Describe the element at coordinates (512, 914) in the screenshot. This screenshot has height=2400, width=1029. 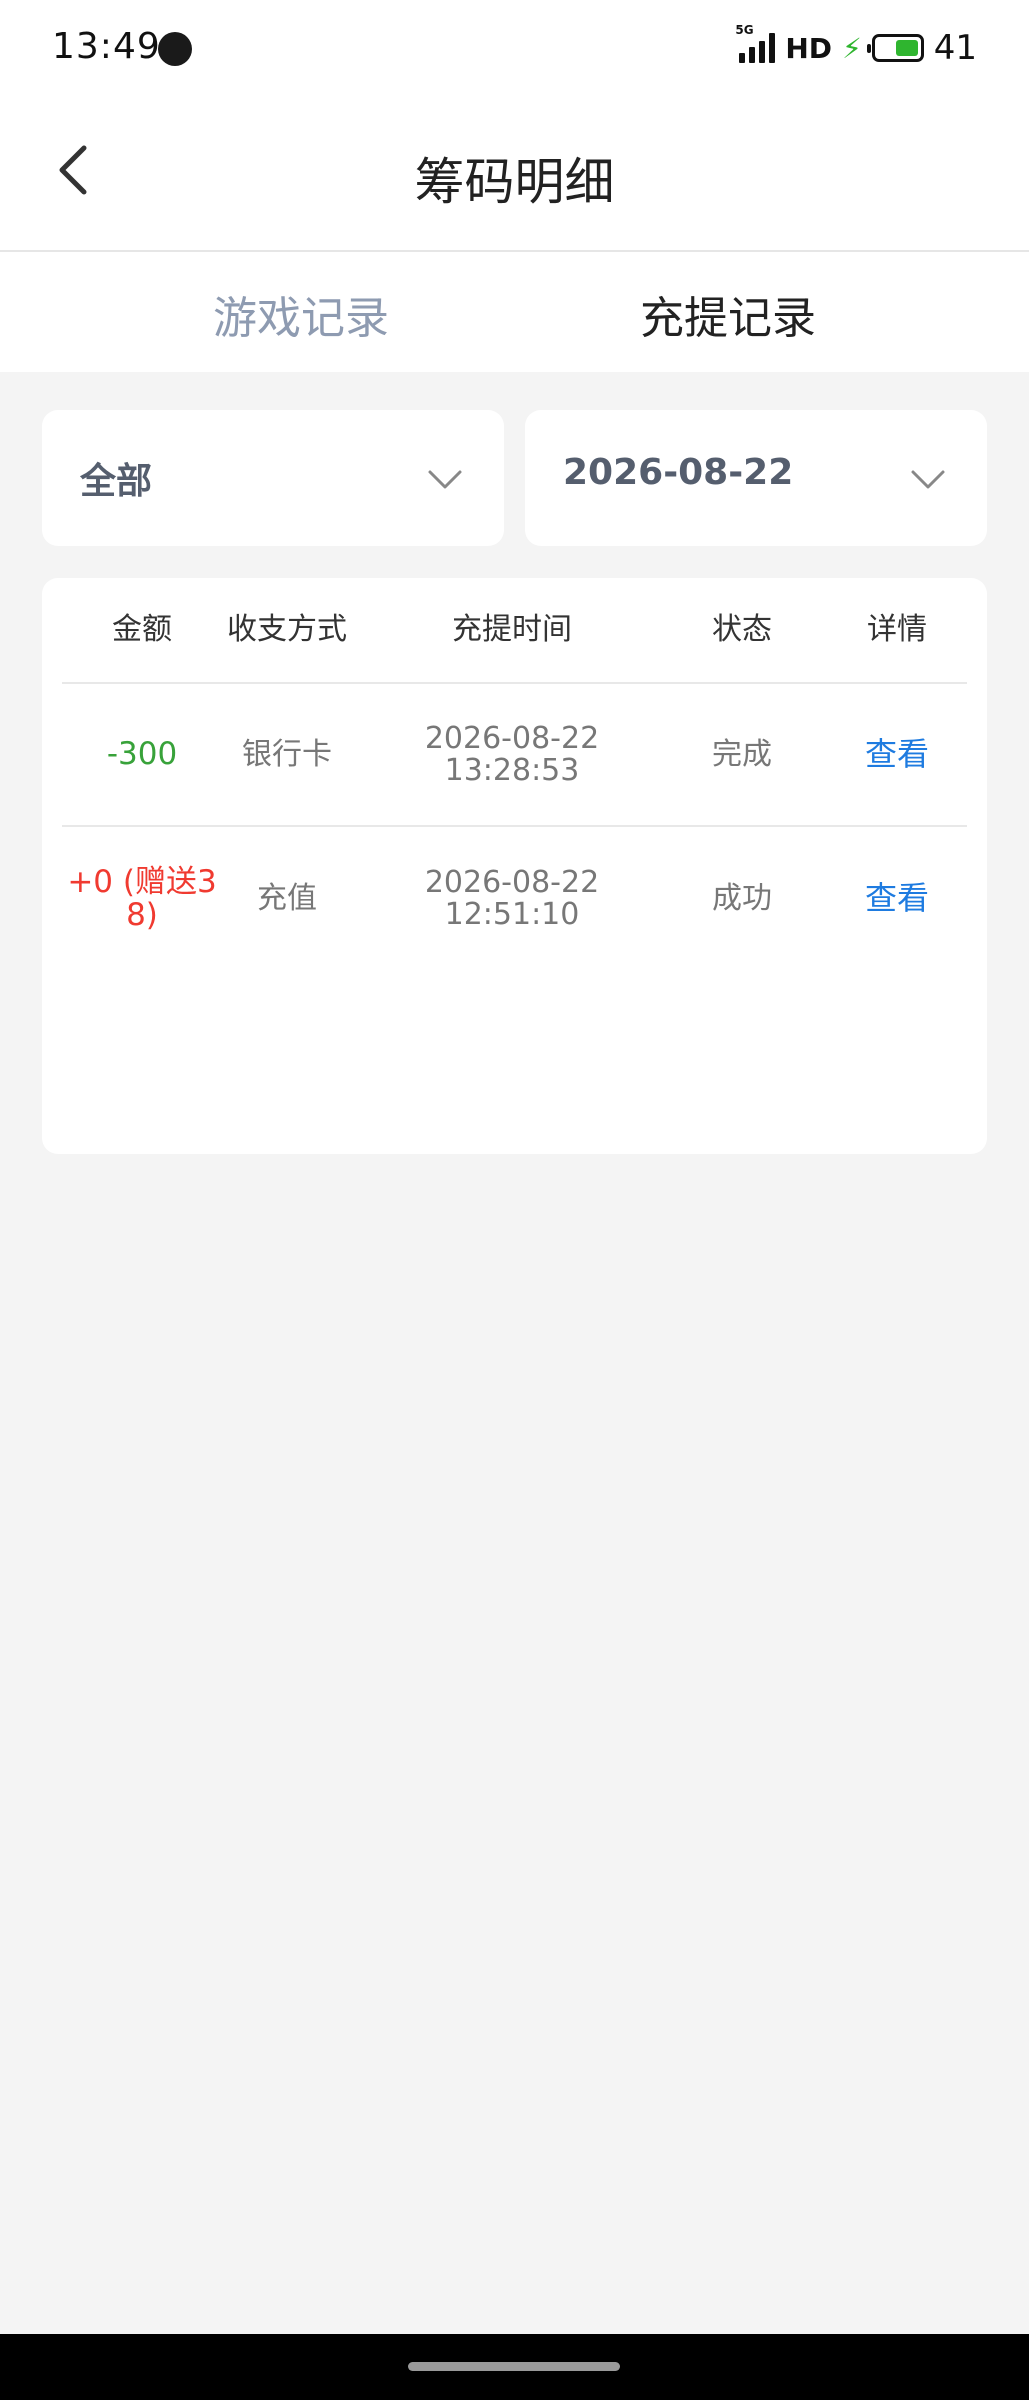
I see `time-clock: 12:51:10` at that location.